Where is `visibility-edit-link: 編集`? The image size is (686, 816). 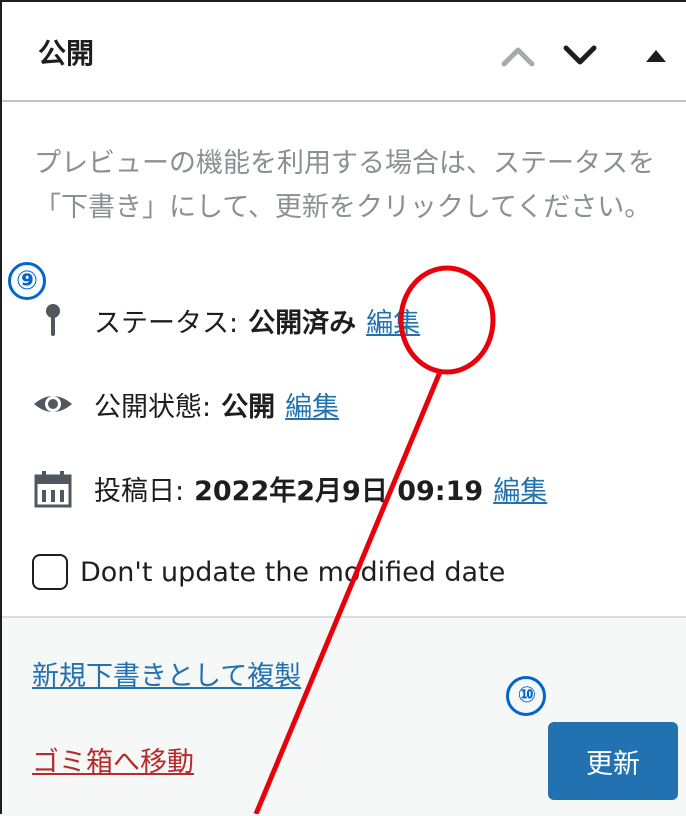
visibility-edit-link: 編集 is located at coordinates (312, 404).